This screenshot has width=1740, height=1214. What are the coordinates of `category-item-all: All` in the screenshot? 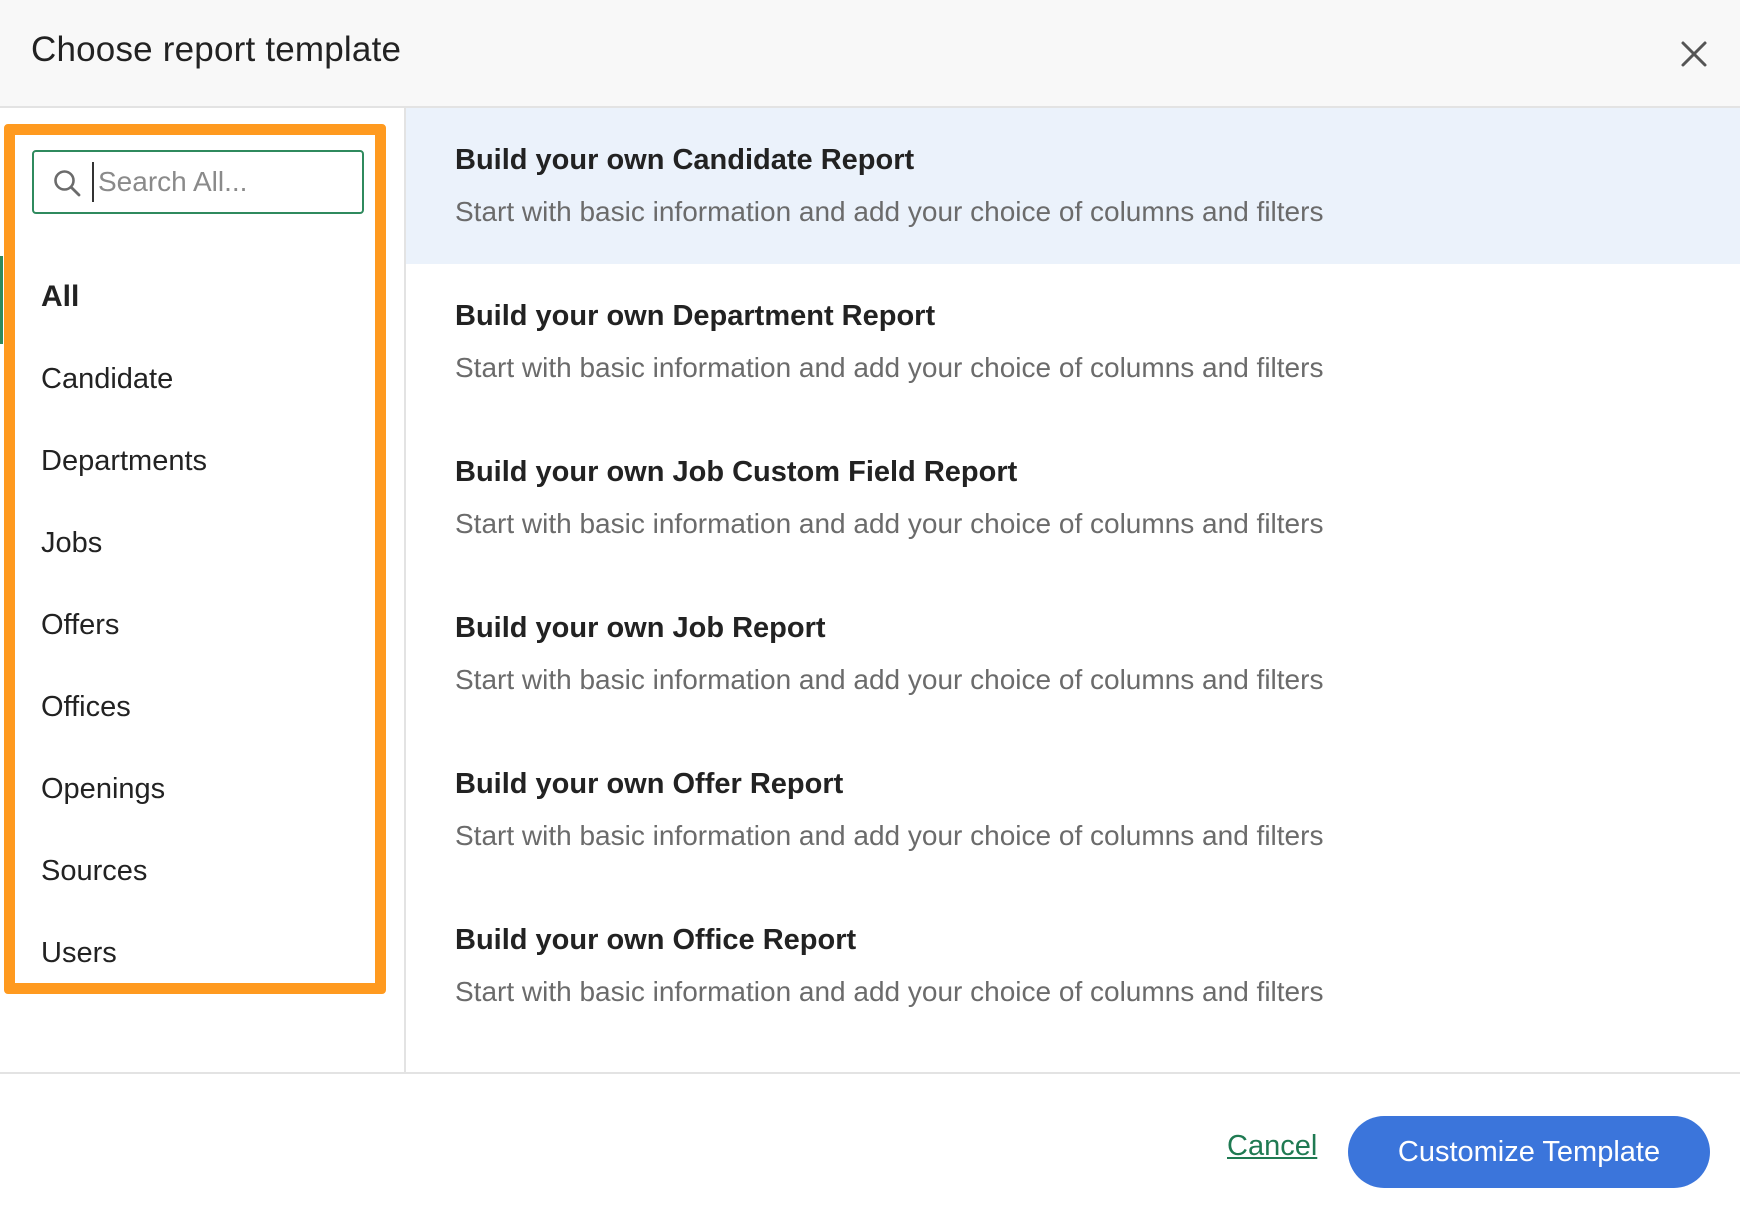 It's located at (201, 297).